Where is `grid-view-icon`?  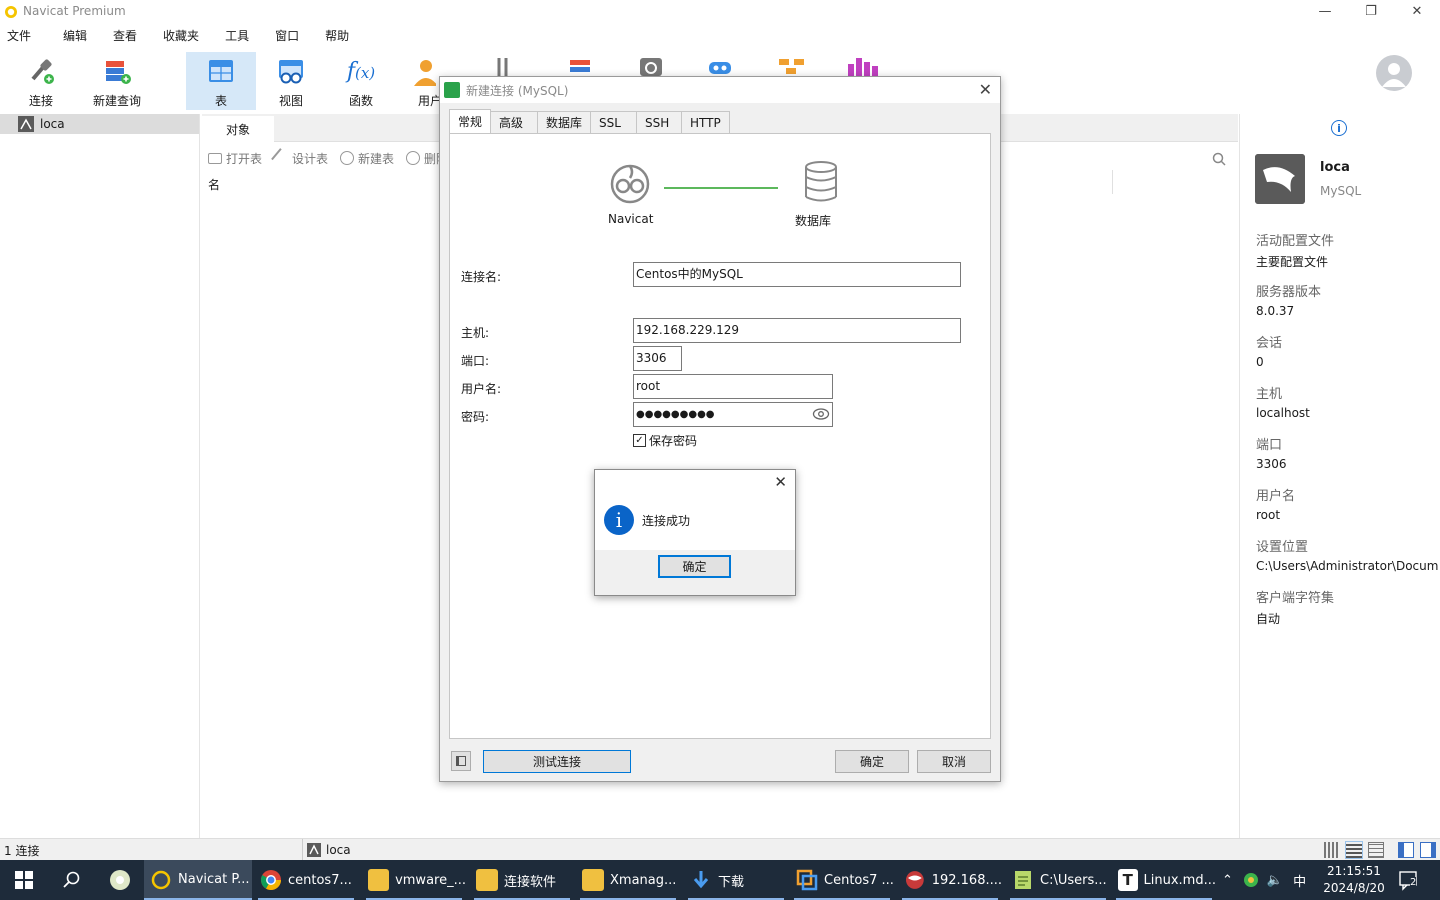
grid-view-icon is located at coordinates (1332, 850).